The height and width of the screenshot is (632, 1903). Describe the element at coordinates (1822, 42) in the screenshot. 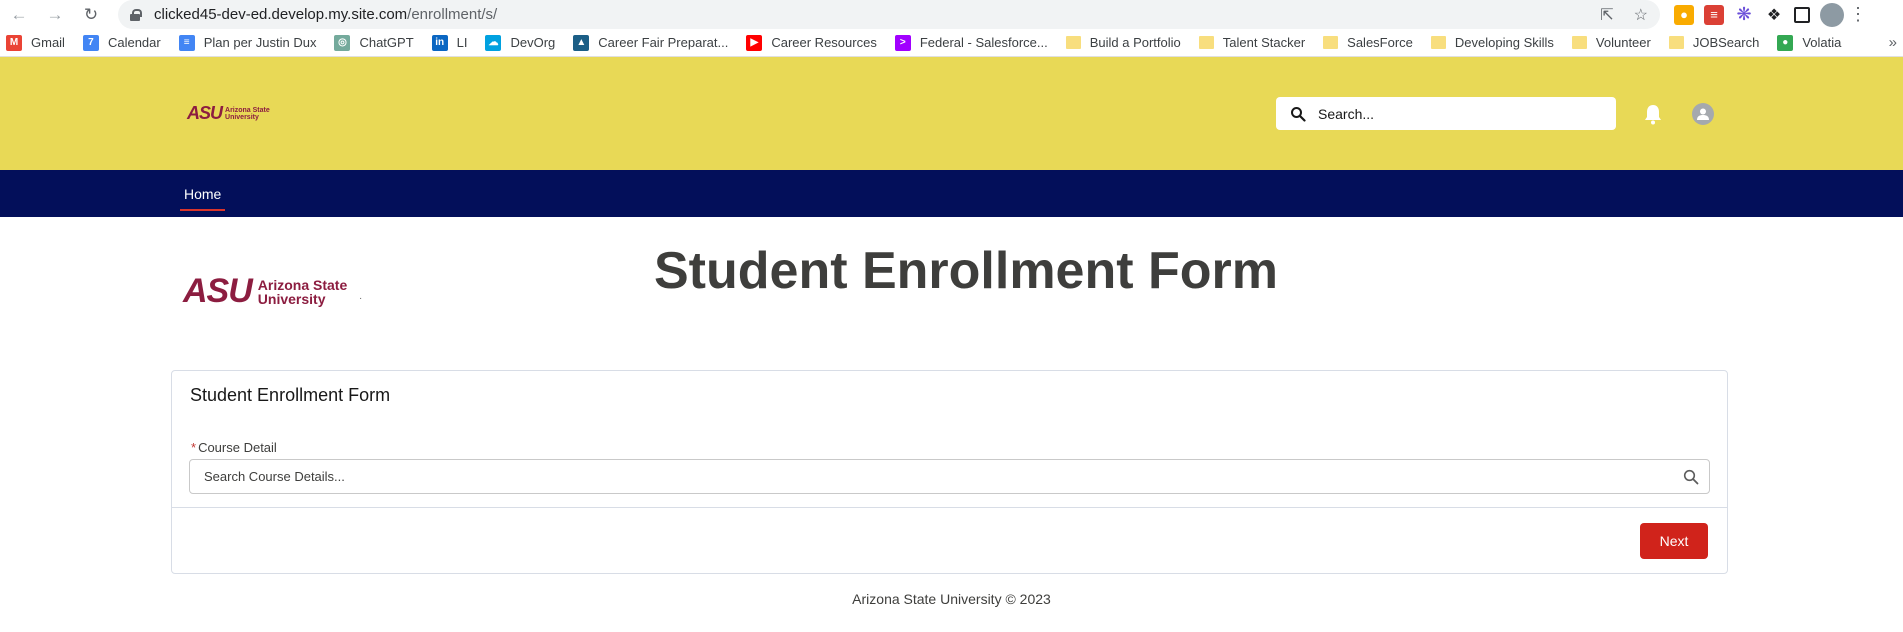

I see `bookmark-label: Volatia` at that location.